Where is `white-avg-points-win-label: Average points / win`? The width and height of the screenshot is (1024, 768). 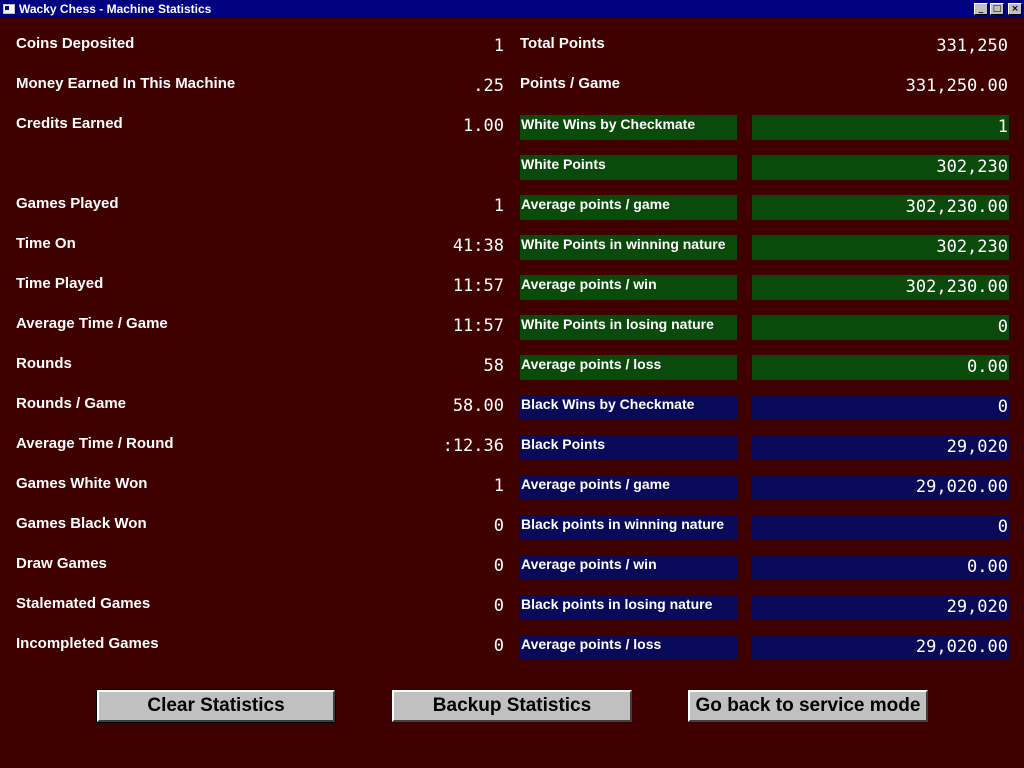 white-avg-points-win-label: Average points / win is located at coordinates (628, 287).